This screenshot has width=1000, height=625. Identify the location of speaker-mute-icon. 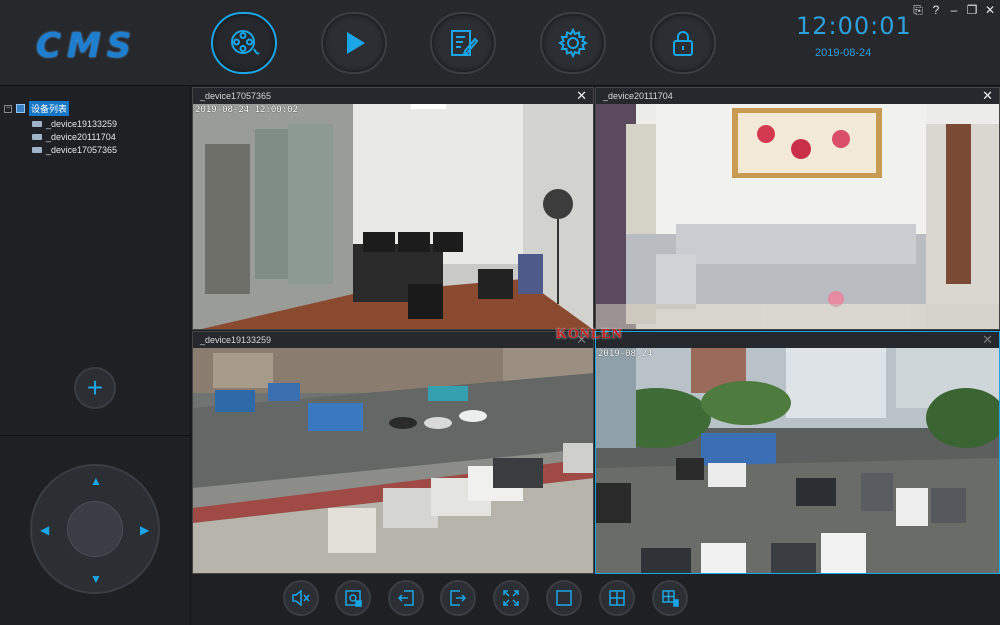
(301, 598).